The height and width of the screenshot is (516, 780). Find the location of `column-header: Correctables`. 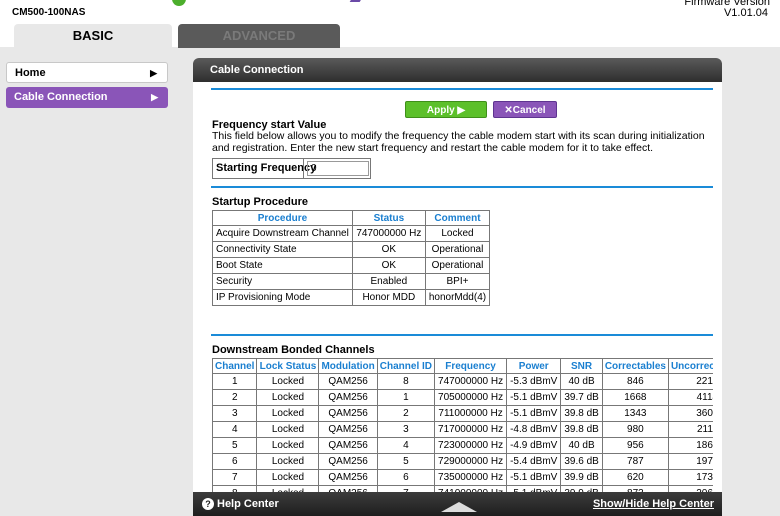

column-header: Correctables is located at coordinates (635, 366).